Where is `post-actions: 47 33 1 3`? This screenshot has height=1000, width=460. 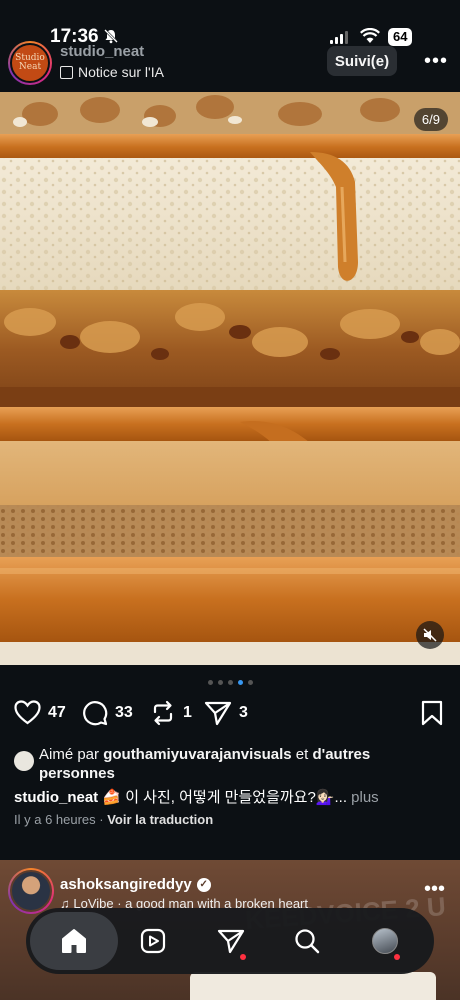
post-actions: 47 33 1 3 is located at coordinates (230, 716).